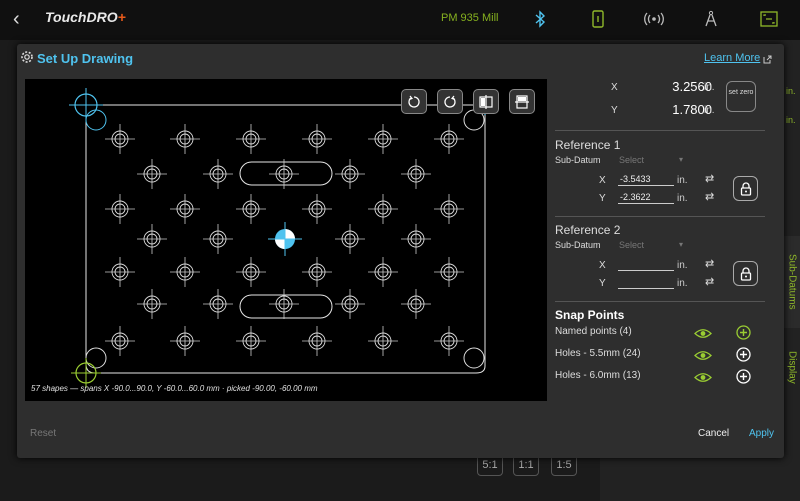  What do you see at coordinates (792, 367) in the screenshot?
I see `tab-display: Display` at bounding box center [792, 367].